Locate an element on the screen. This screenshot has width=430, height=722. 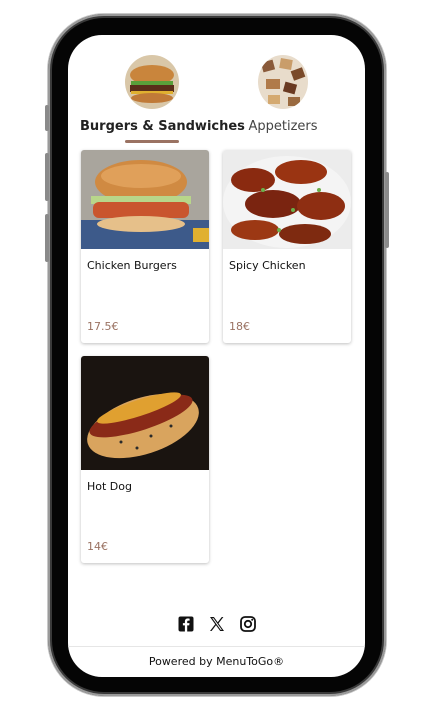
item-price: 14€ is located at coordinates (97, 546).